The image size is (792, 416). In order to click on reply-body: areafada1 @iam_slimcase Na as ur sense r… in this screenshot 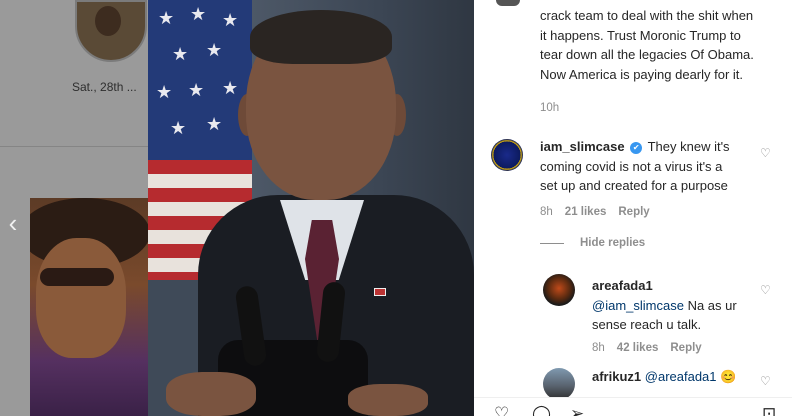, I will do `click(677, 305)`.